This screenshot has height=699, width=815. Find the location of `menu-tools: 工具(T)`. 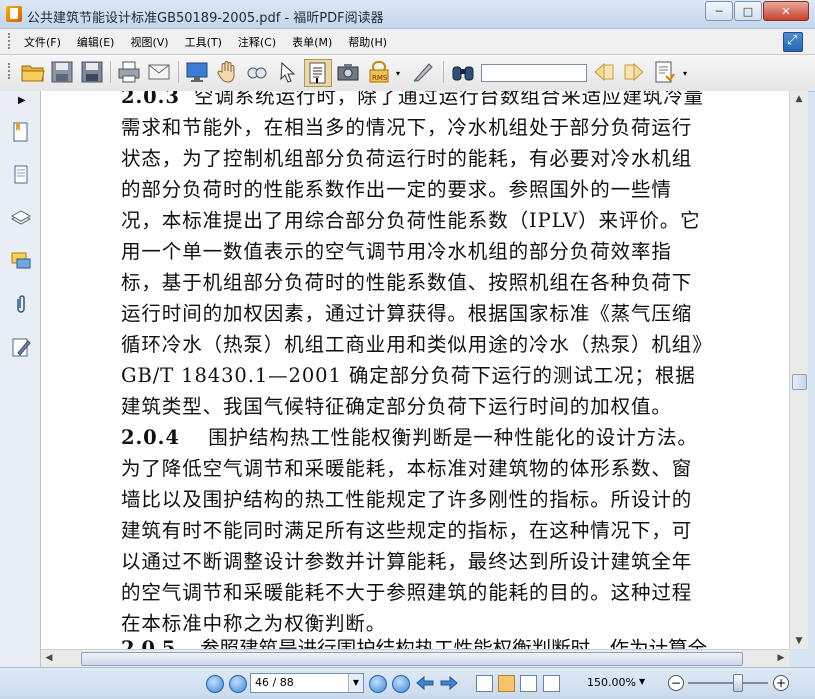

menu-tools: 工具(T) is located at coordinates (203, 42).